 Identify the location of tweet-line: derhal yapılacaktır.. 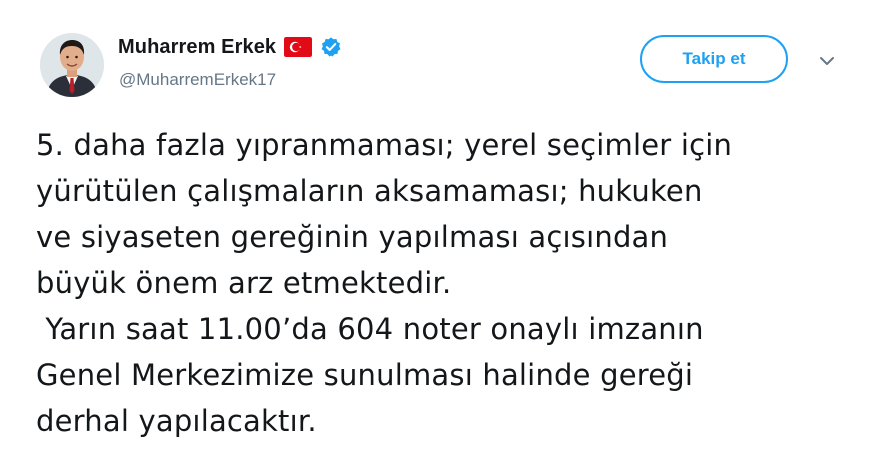
(176, 421).